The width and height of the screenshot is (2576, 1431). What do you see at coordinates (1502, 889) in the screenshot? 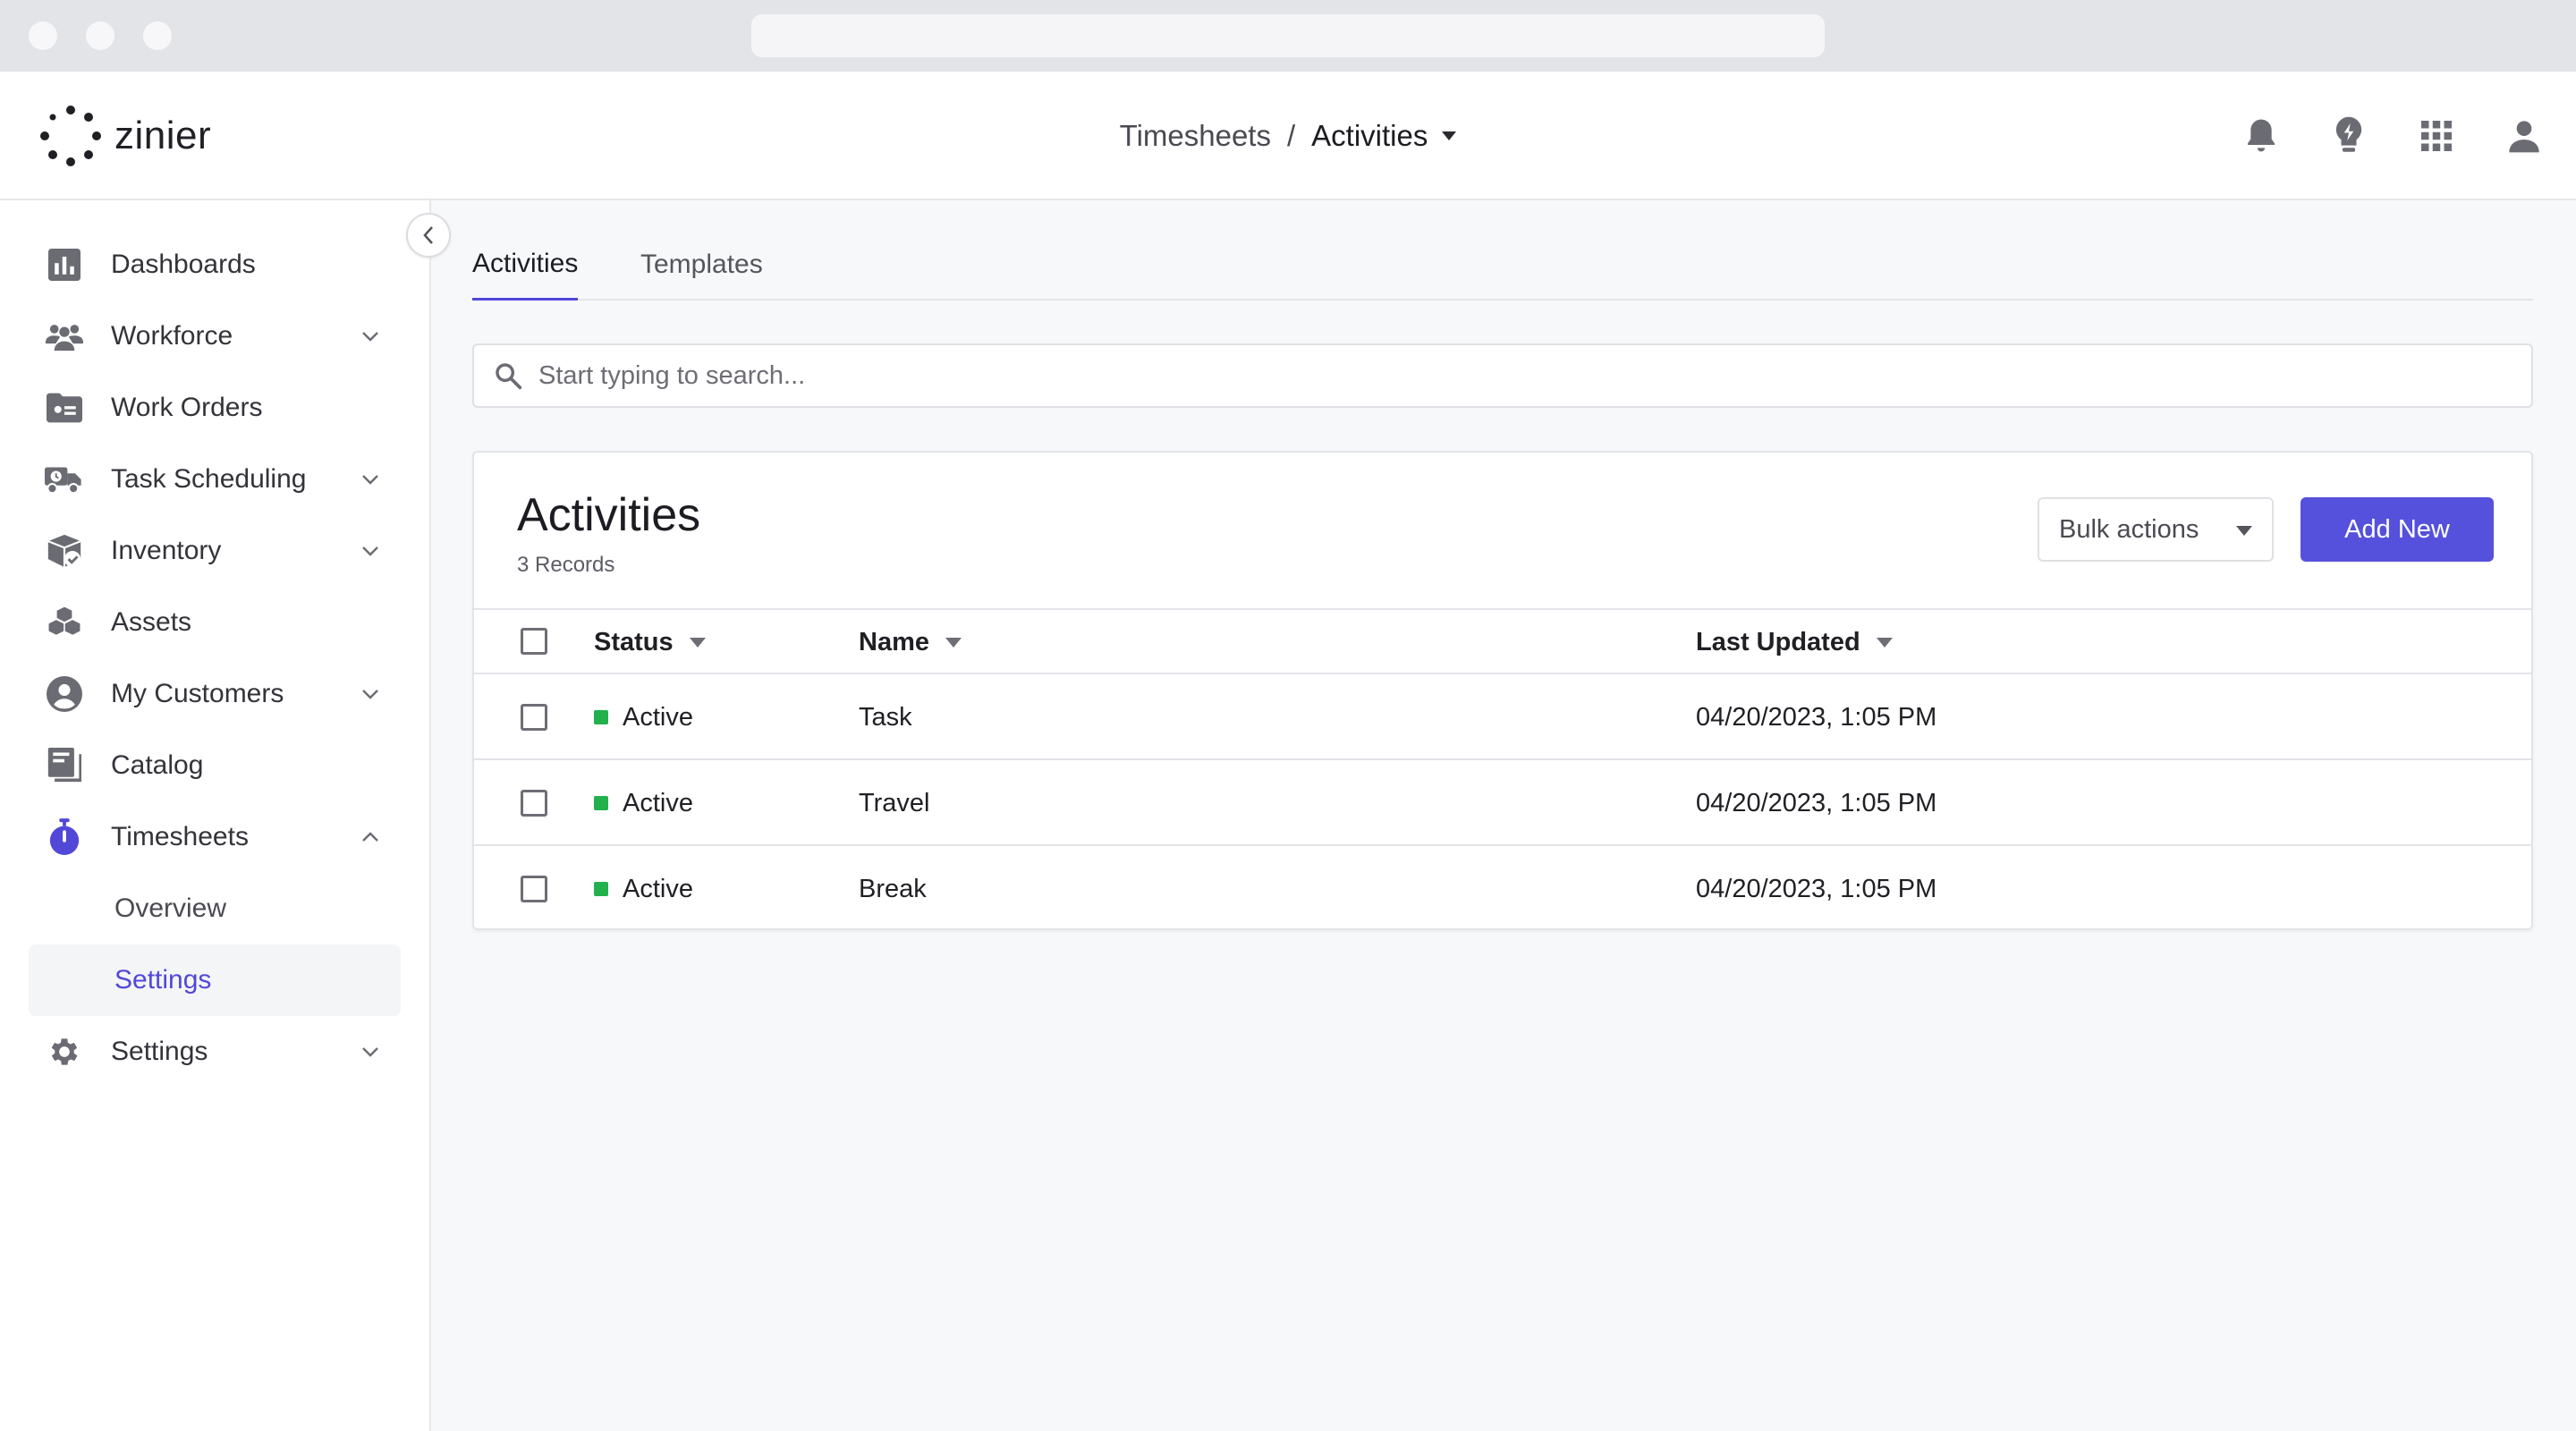
I see `table-row: Active Break 04/20/2023, 1:05 PM` at bounding box center [1502, 889].